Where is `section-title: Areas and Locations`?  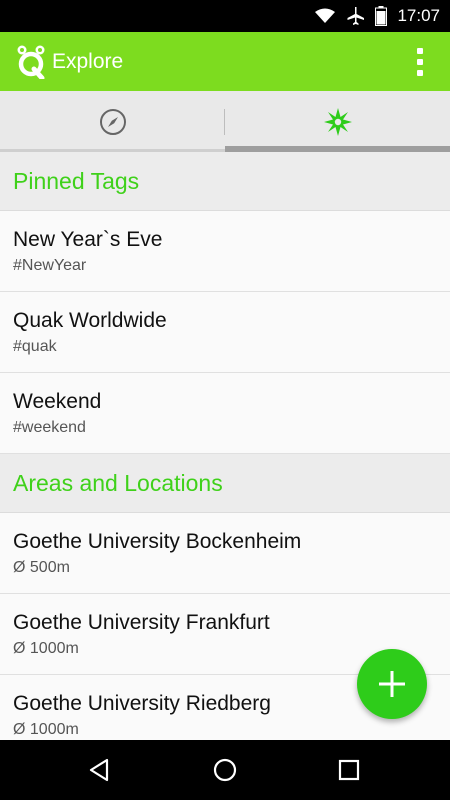
section-title: Areas and Locations is located at coordinates (118, 482).